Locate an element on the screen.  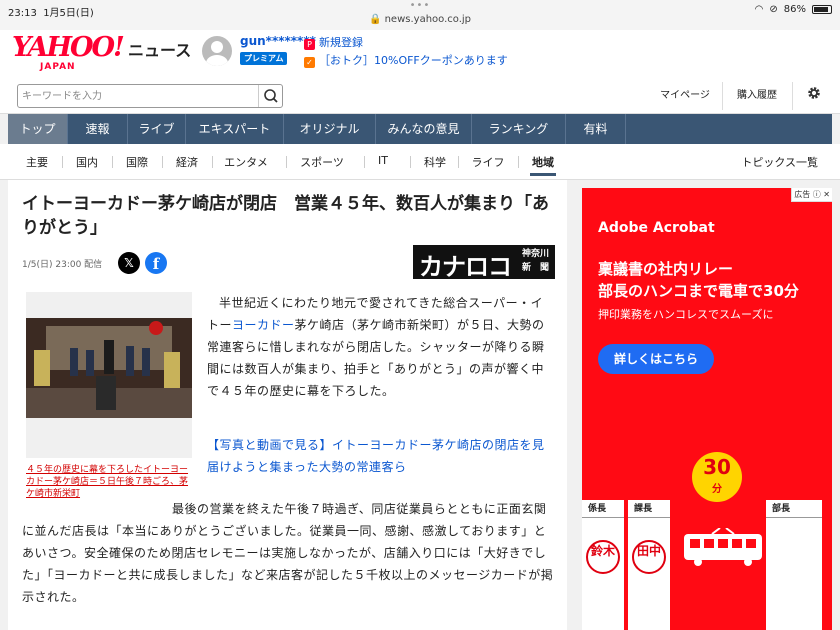
ad-stamp: 田中 is located at coordinates (649, 557).